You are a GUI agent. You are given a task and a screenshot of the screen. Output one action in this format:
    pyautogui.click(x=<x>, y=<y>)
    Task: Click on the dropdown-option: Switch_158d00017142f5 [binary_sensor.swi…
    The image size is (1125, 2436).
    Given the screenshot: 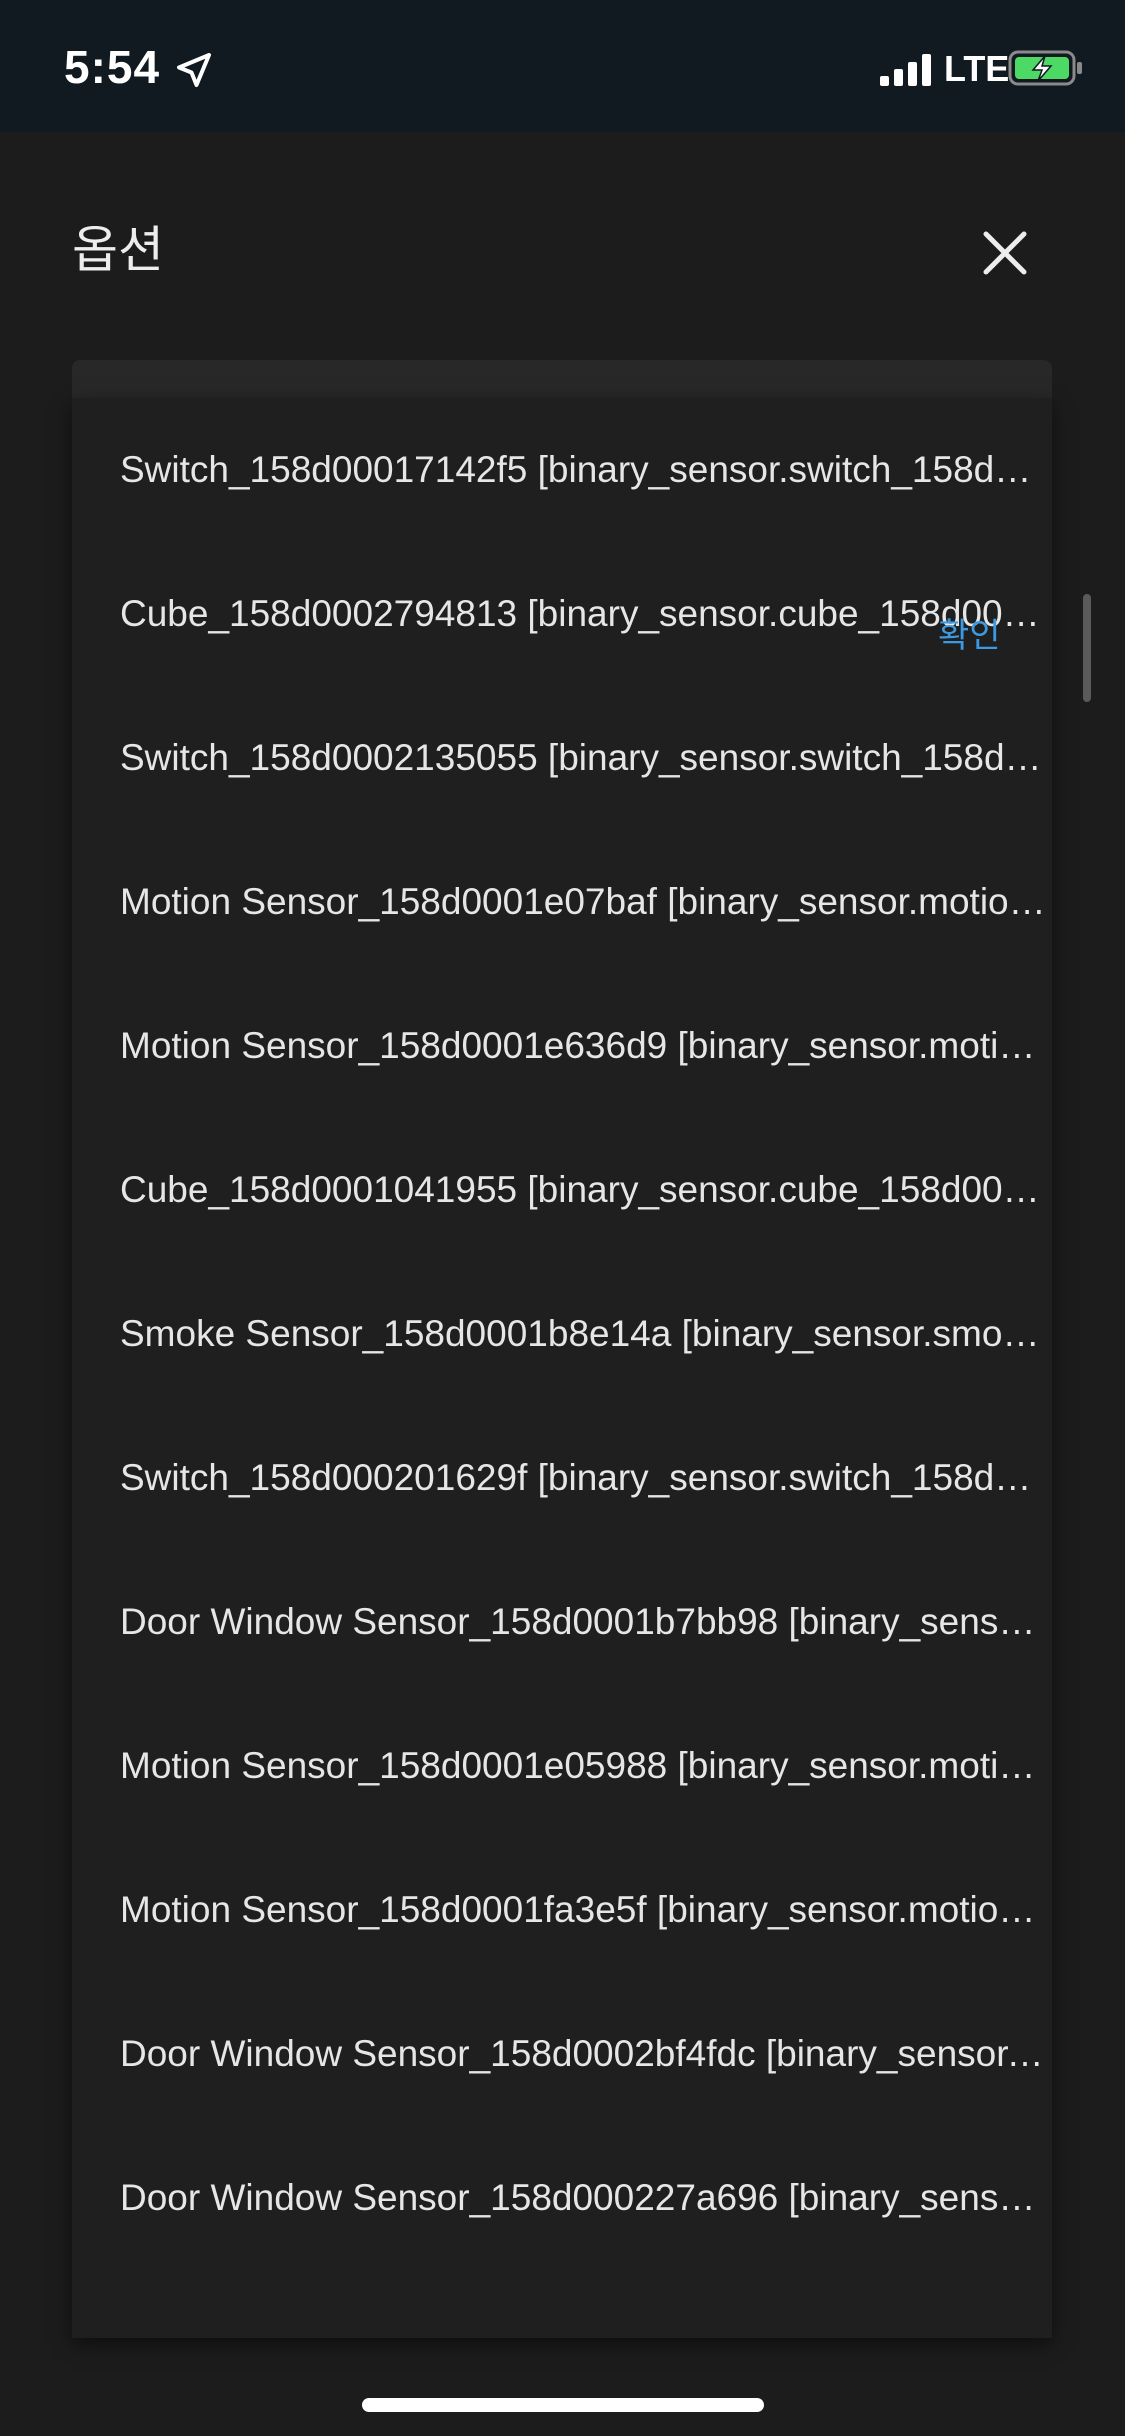 What is the action you would take?
    pyautogui.click(x=562, y=470)
    